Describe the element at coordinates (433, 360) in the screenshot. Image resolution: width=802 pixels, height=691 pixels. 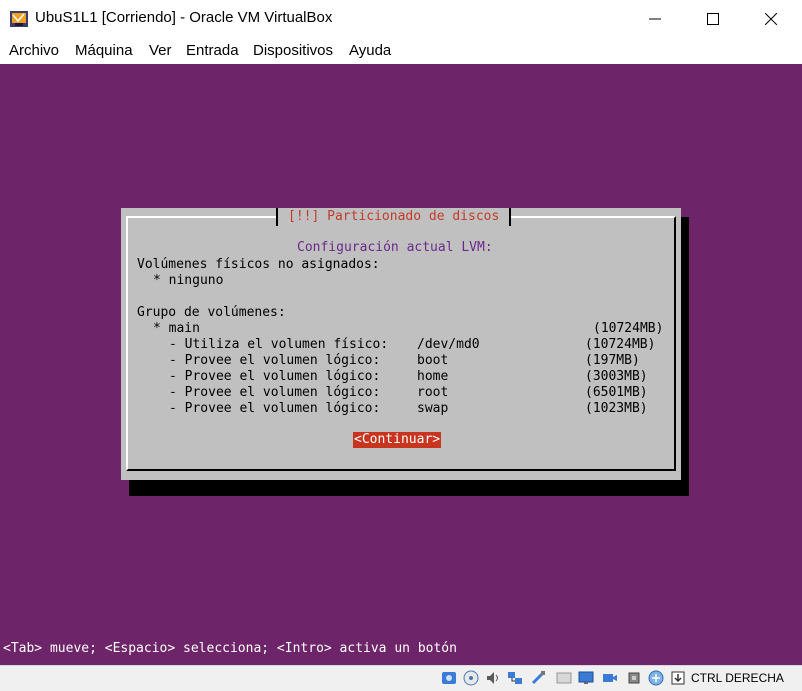
I see `entry-device: boot` at that location.